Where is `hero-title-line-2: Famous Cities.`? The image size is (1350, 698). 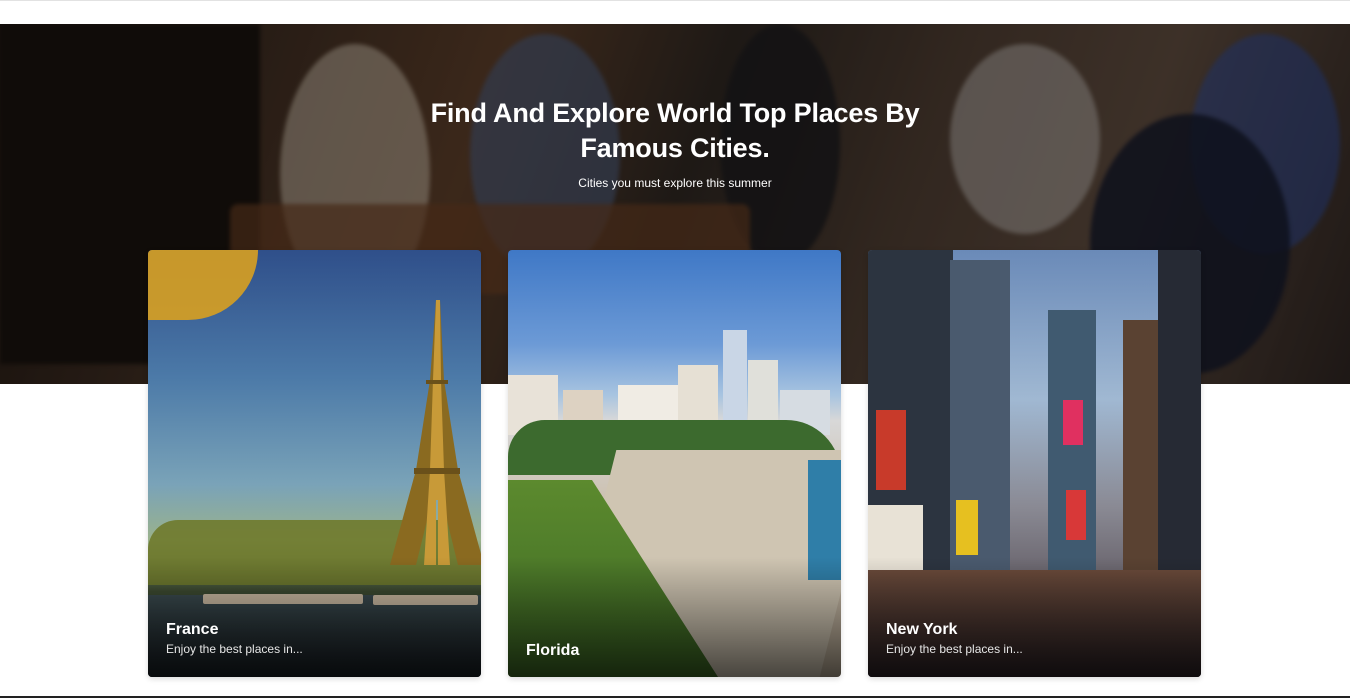 hero-title-line-2: Famous Cities. is located at coordinates (675, 148).